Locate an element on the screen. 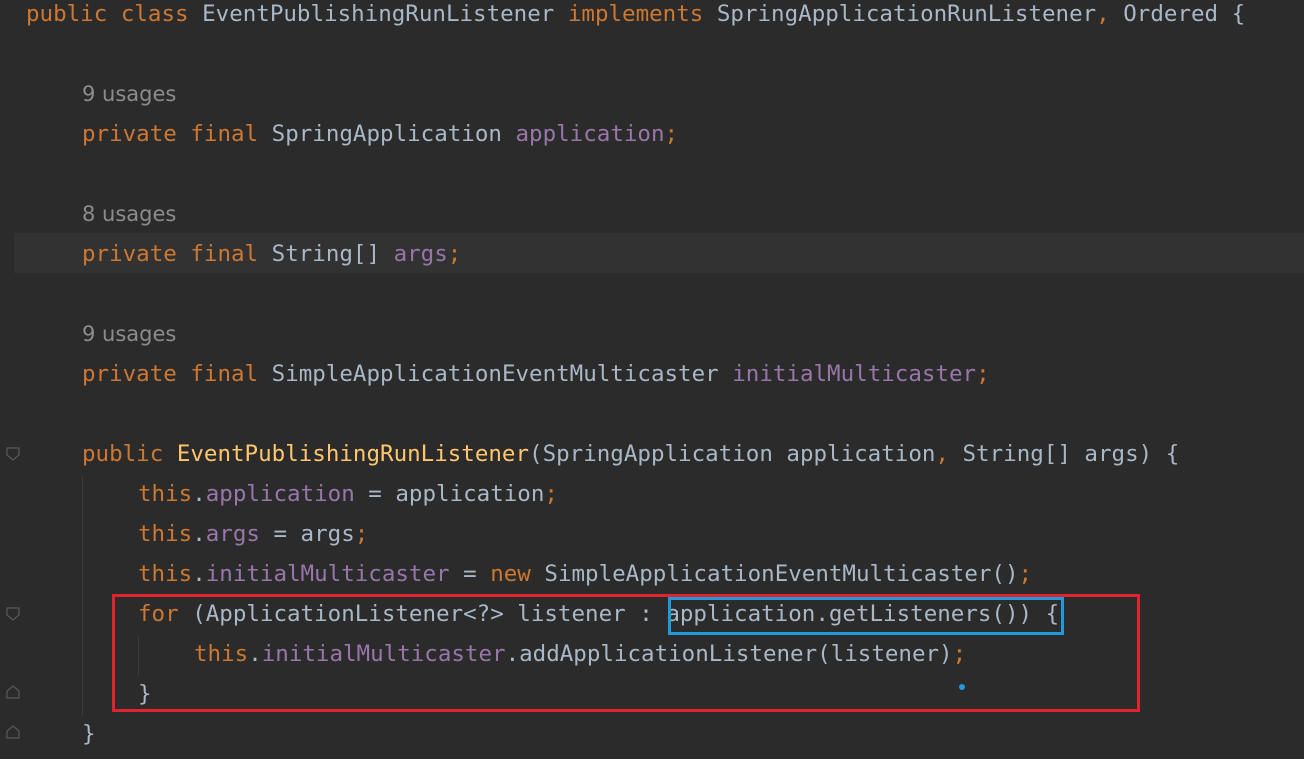 This screenshot has width=1304, height=759. constructor-name: EventPublishingRunListener is located at coordinates (353, 454).